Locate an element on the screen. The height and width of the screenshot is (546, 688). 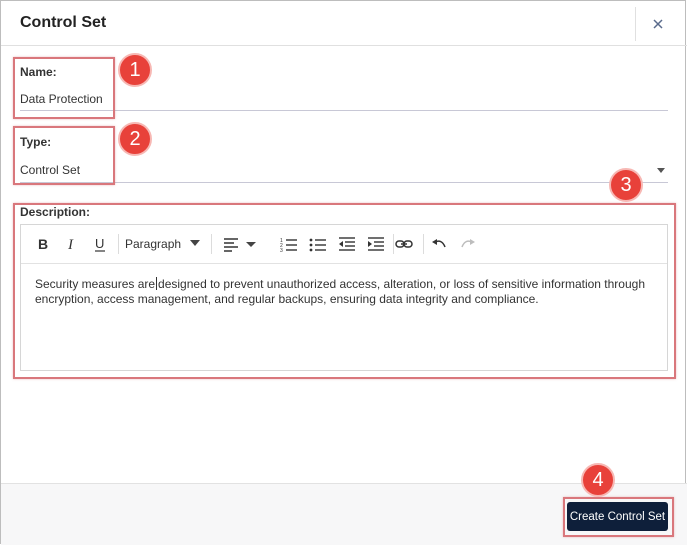
dialog-title: Control Set is located at coordinates (63, 22).